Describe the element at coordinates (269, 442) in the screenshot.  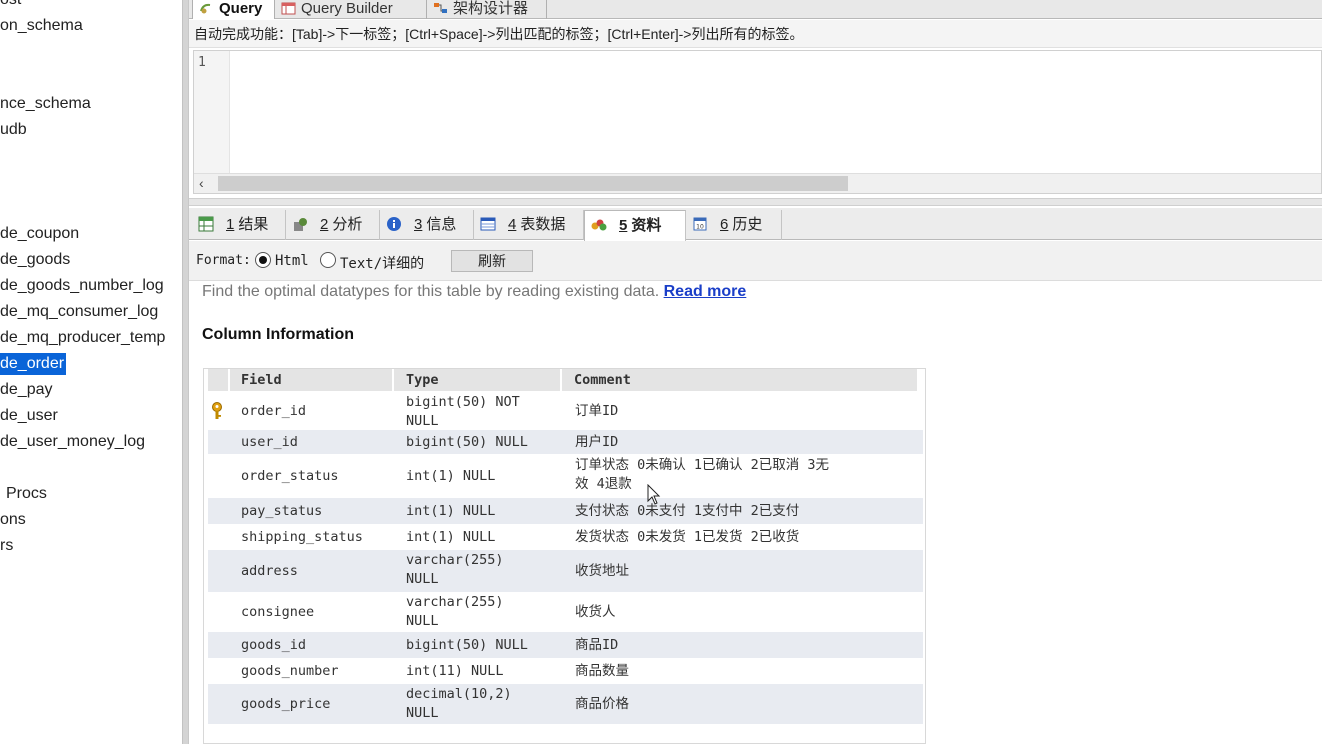
I see `field-cell: user_id` at that location.